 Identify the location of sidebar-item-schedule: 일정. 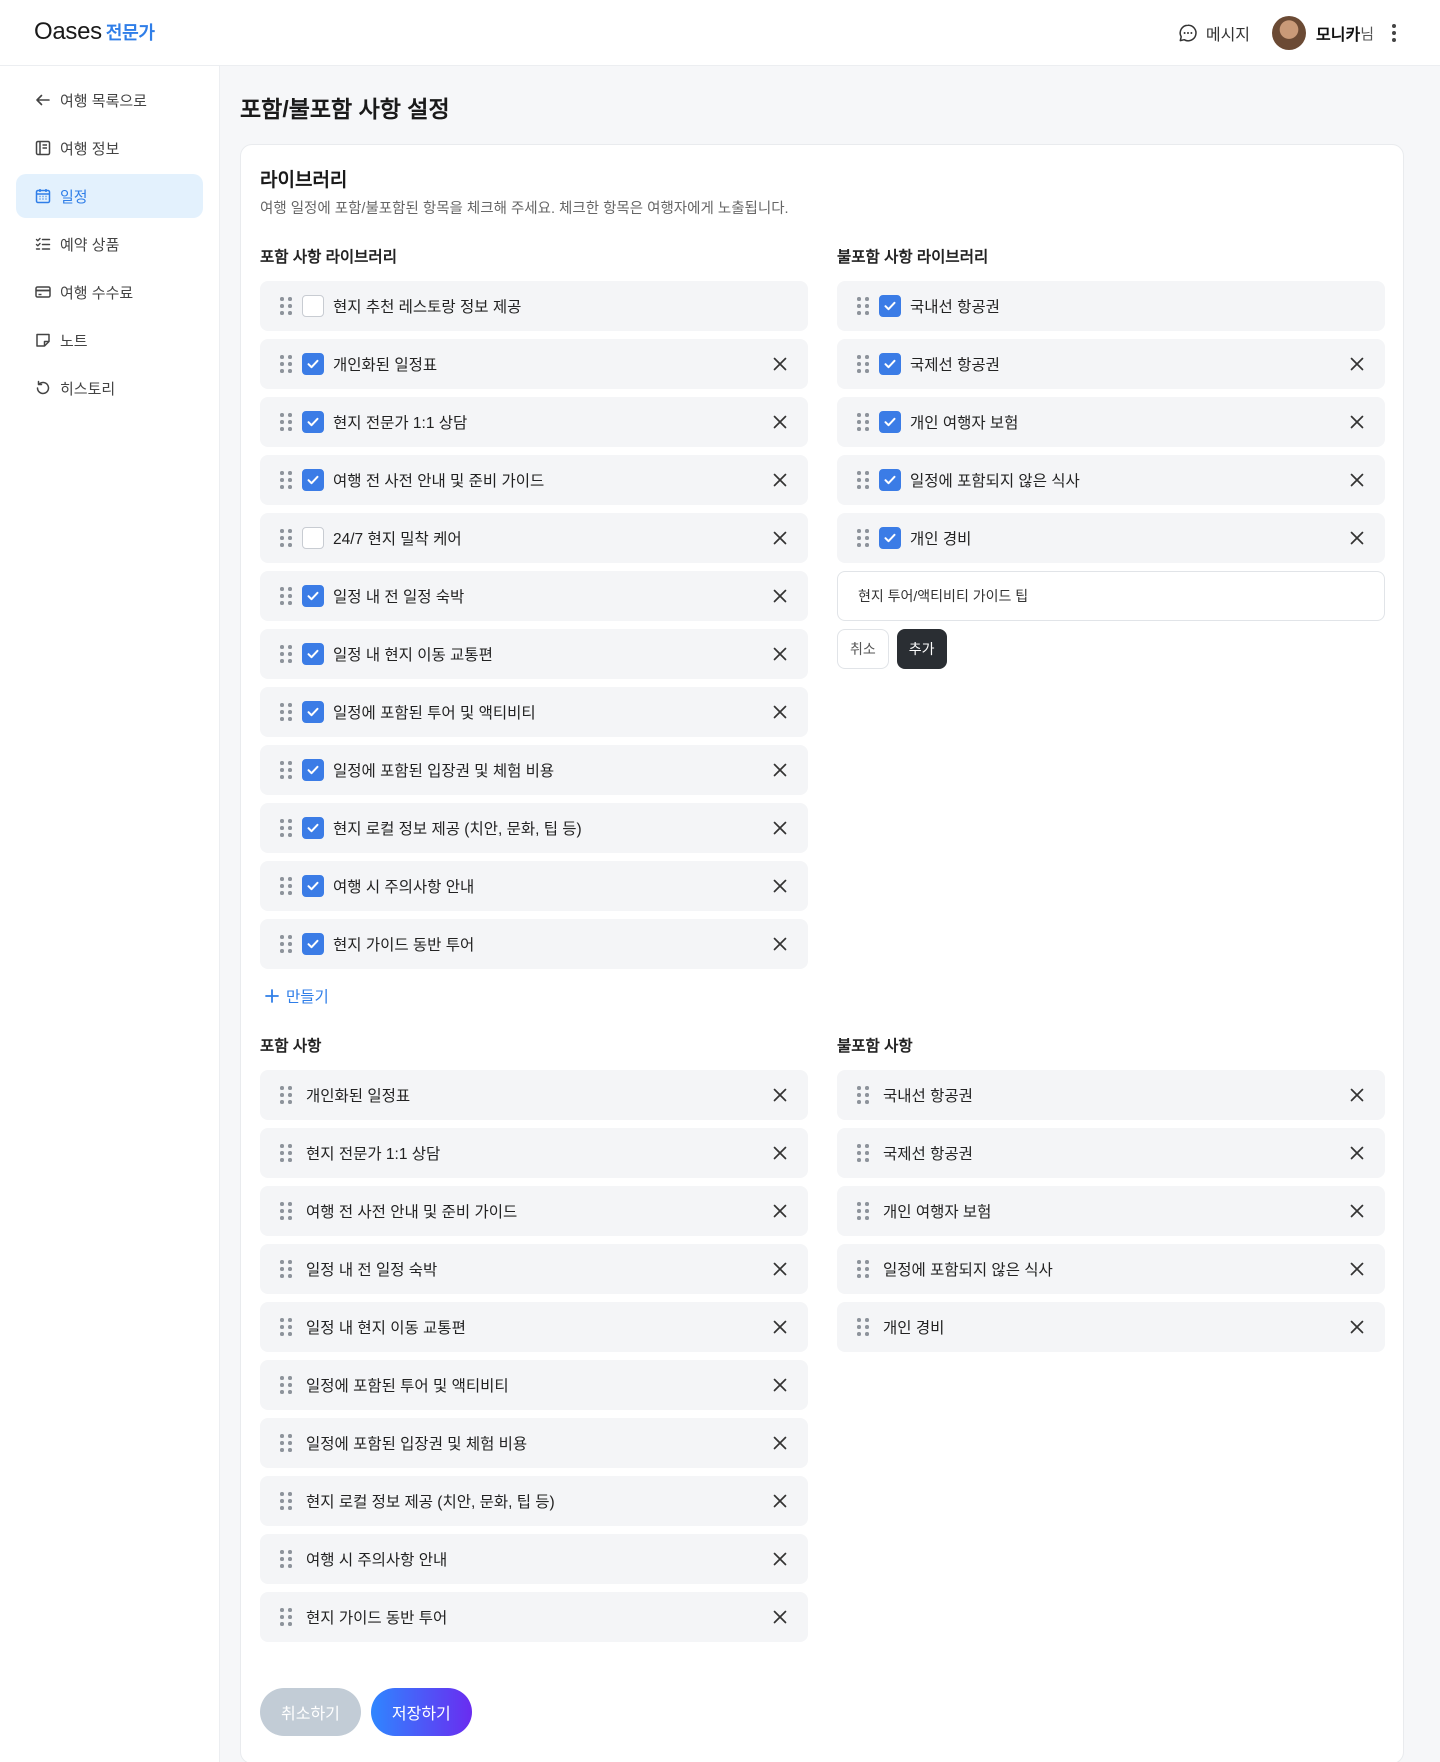
(109, 196).